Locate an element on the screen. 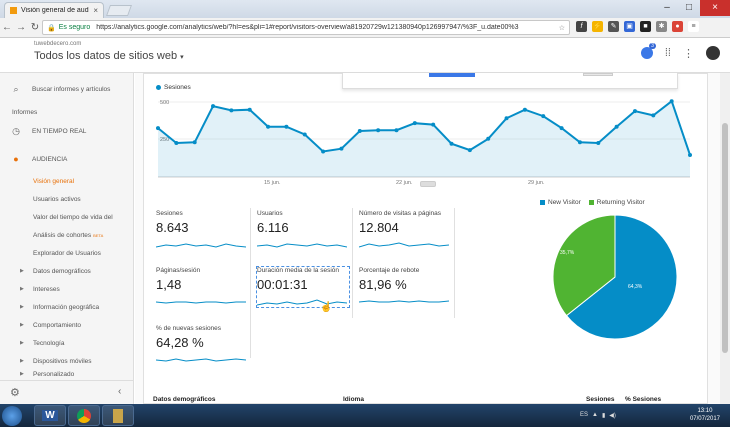 The height and width of the screenshot is (427, 730). date-picker-overlay is located at coordinates (510, 81).